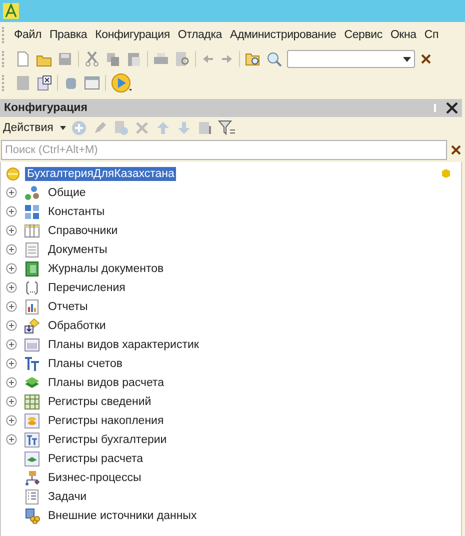 This screenshot has height=536, width=465. I want to click on chart-of-accounts-icon, so click(32, 364).